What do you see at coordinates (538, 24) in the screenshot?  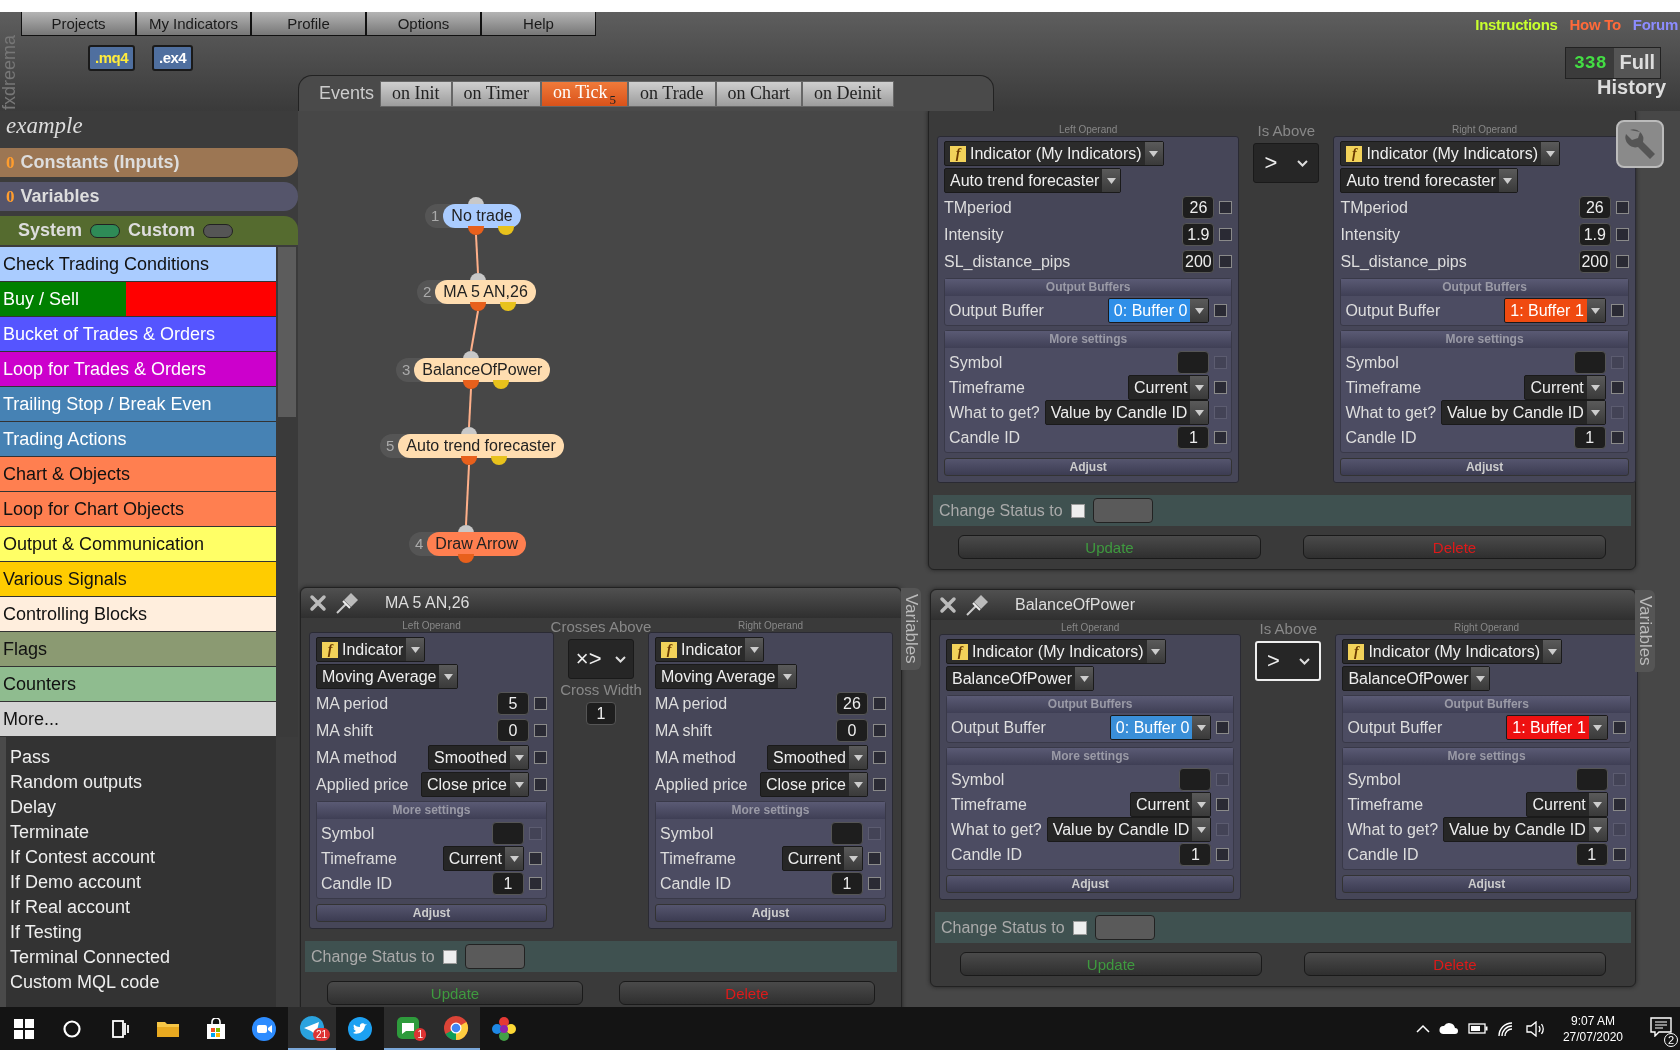 I see `menu-tab: Help` at bounding box center [538, 24].